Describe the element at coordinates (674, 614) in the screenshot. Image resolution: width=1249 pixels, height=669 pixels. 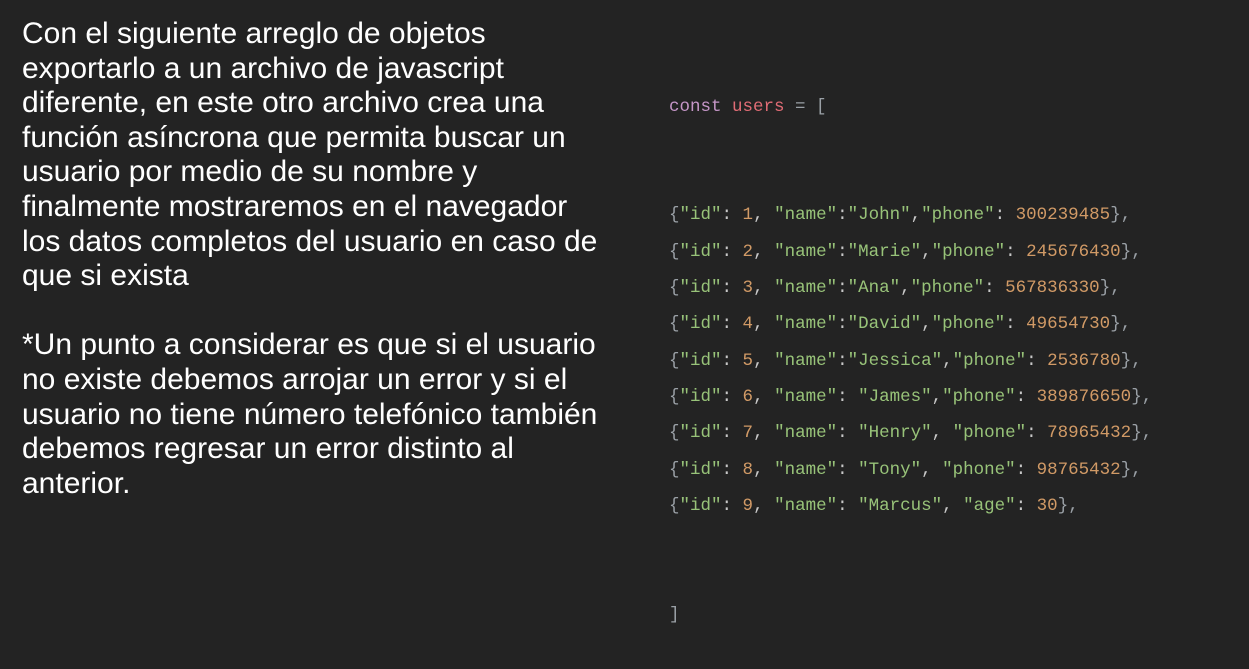
I see `code-closing-bracket: ]` at that location.